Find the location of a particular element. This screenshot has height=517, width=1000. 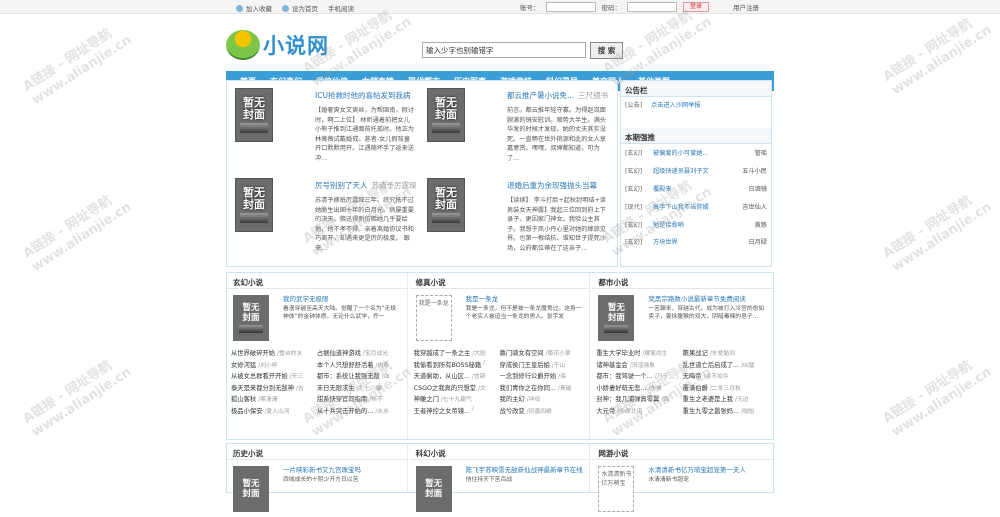

list-author: /血 is located at coordinates (386, 377).